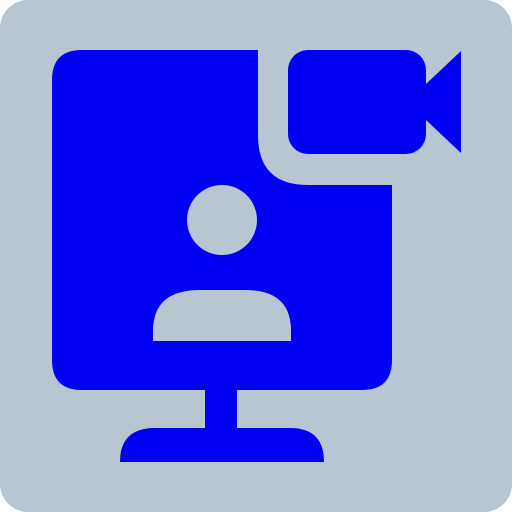  I want to click on user-avatar-head, so click(222, 220).